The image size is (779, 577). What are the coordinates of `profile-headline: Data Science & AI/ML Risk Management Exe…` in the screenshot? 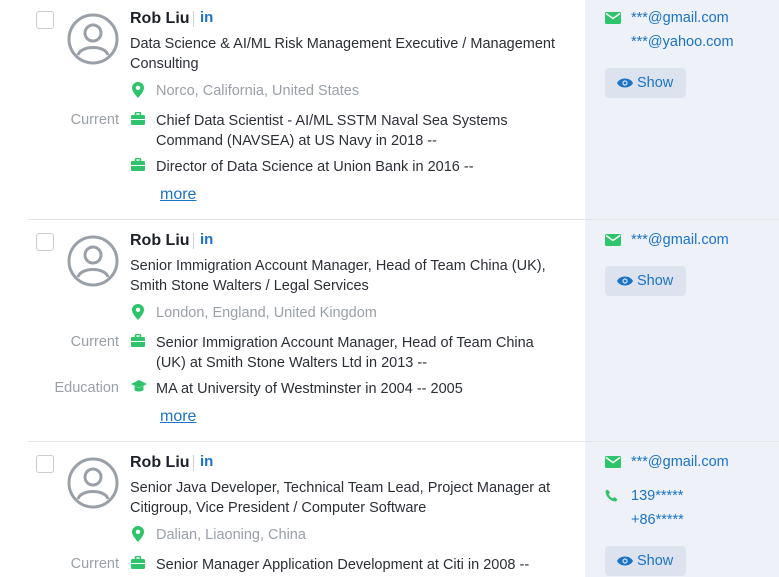 It's located at (343, 54).